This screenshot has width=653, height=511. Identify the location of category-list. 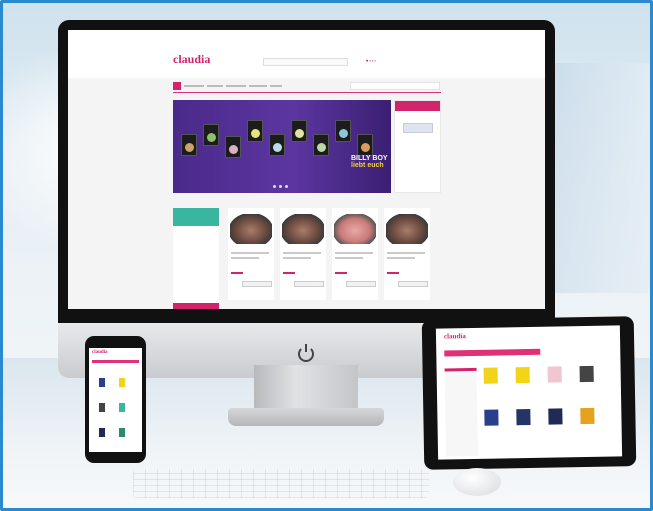
(196, 267).